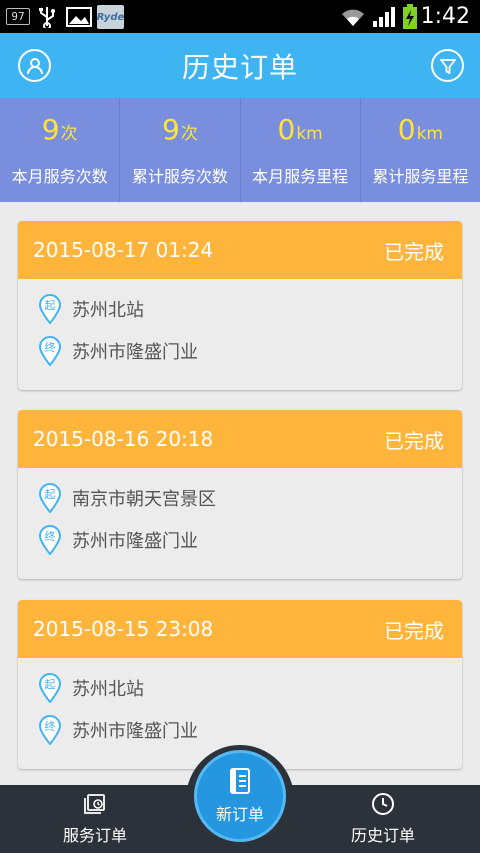  I want to click on stat-total-mileage: 0 km 累计服务里程, so click(420, 150).